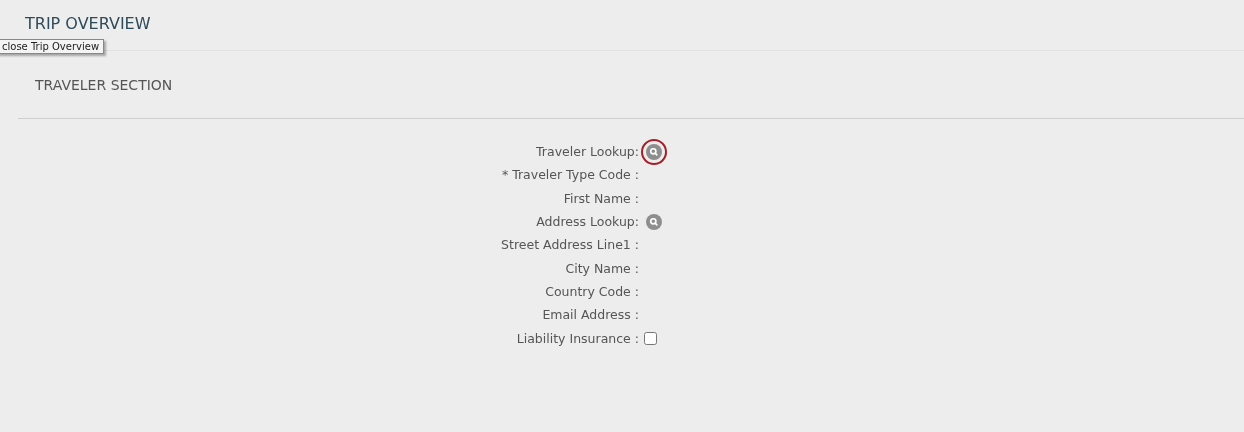 This screenshot has width=1244, height=432. What do you see at coordinates (569, 175) in the screenshot?
I see `field-label: * Traveler Type Code :` at bounding box center [569, 175].